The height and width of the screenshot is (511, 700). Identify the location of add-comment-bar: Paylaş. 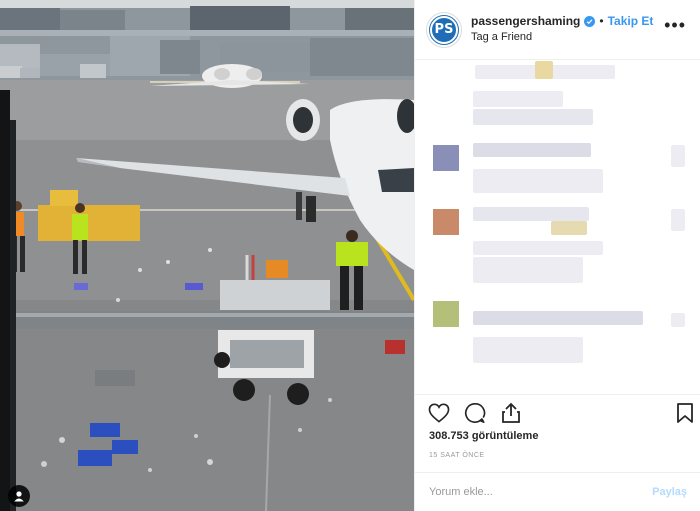
(557, 491).